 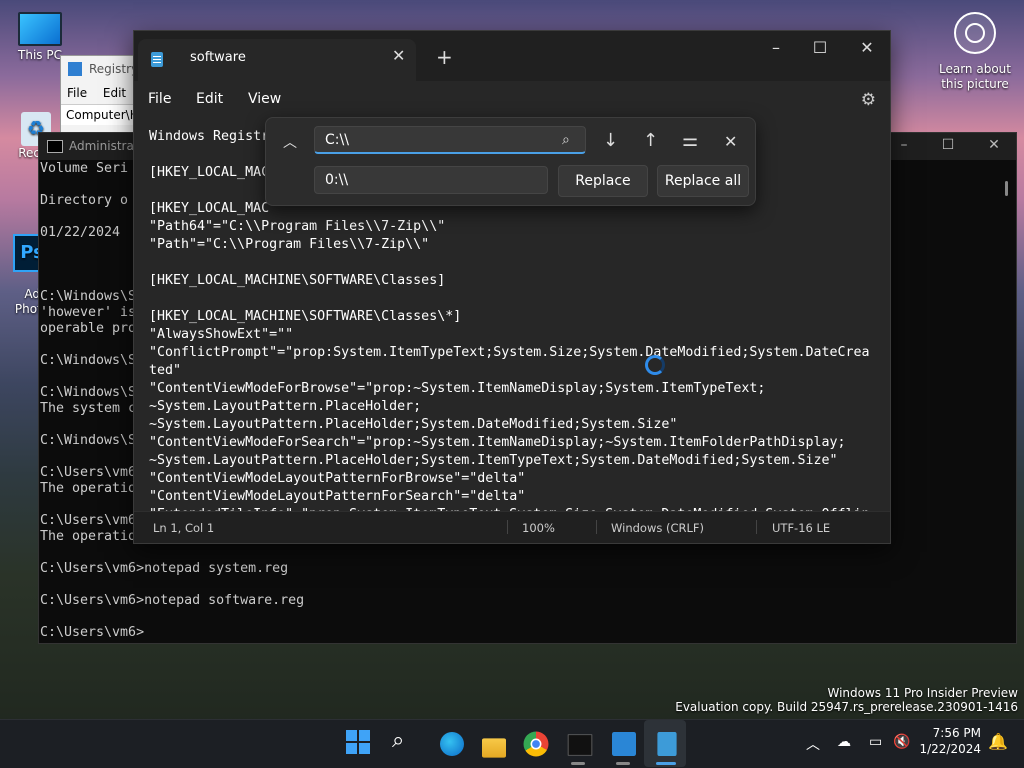 What do you see at coordinates (998, 741) in the screenshot?
I see `notification-bell-icon: 🔔` at bounding box center [998, 741].